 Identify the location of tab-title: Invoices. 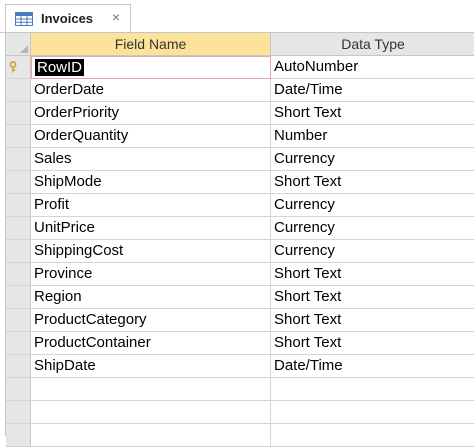
(67, 18).